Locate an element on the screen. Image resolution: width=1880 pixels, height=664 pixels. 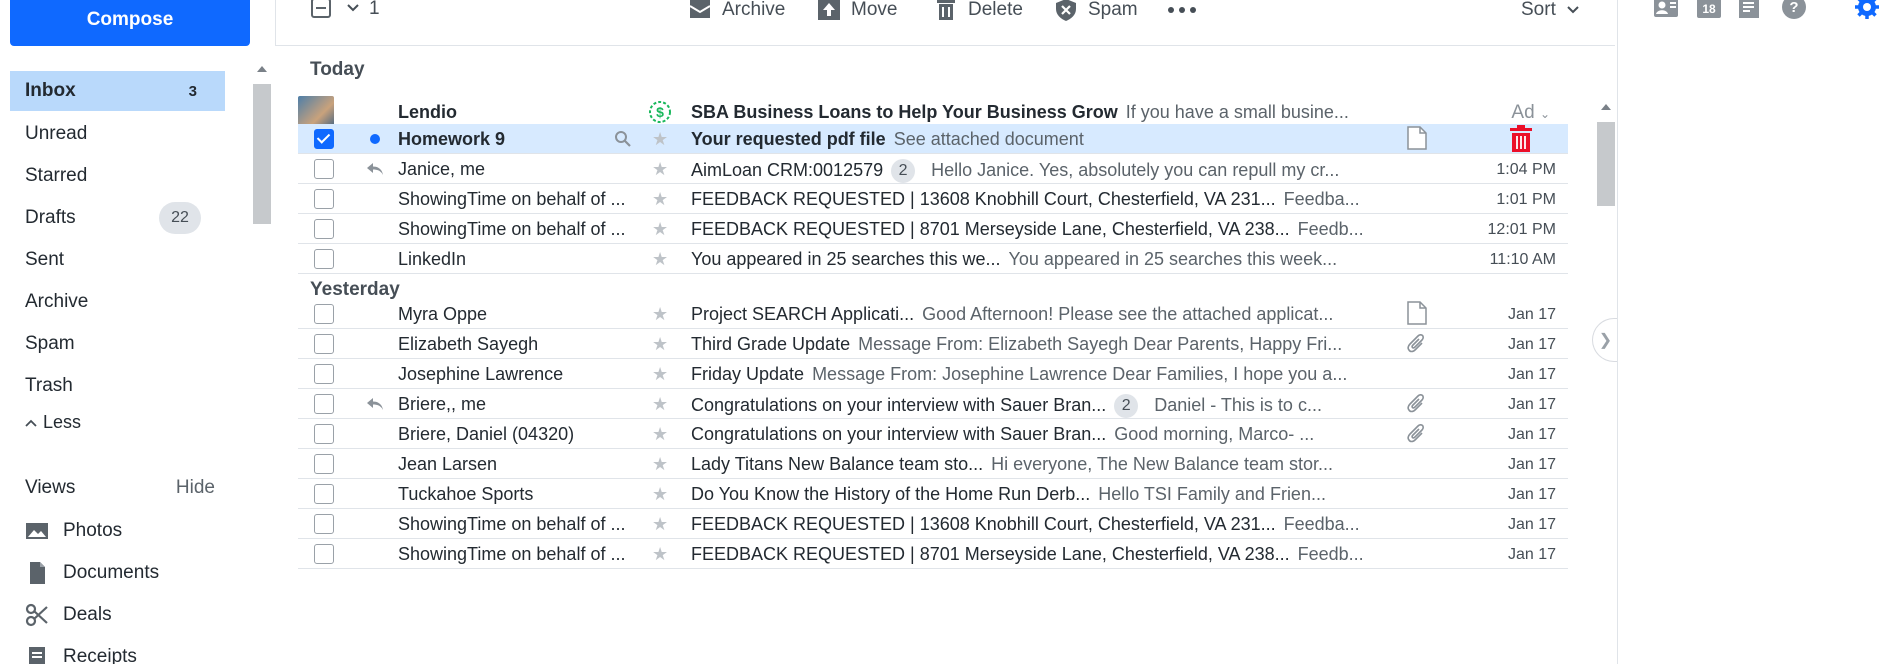
delete-trash-icon is located at coordinates (1521, 139).